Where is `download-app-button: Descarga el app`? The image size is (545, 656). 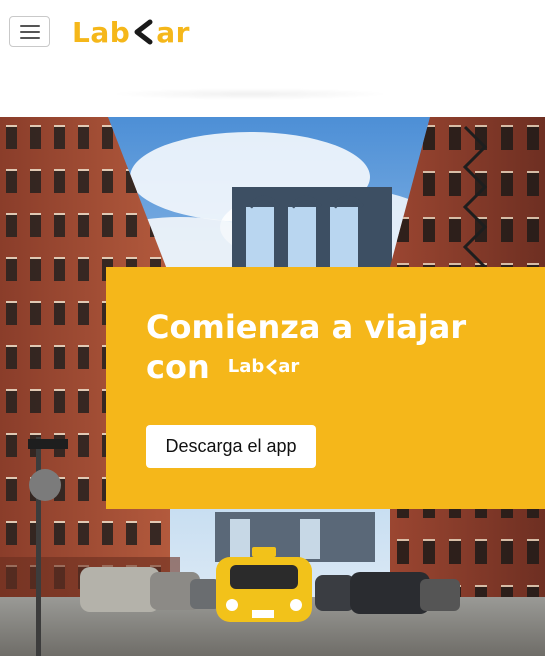
download-app-button: Descarga el app is located at coordinates (231, 446).